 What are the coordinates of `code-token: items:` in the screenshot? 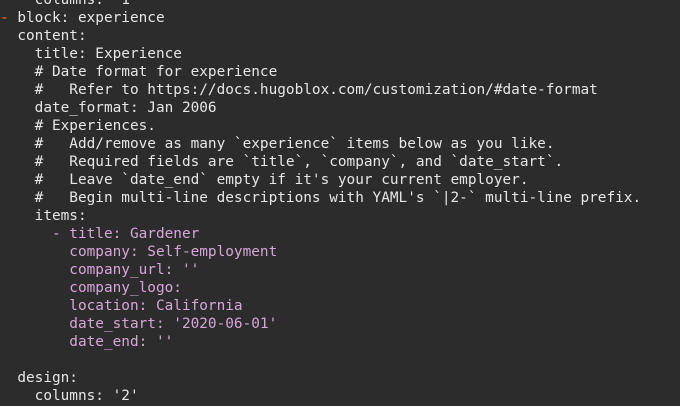 It's located at (43, 216).